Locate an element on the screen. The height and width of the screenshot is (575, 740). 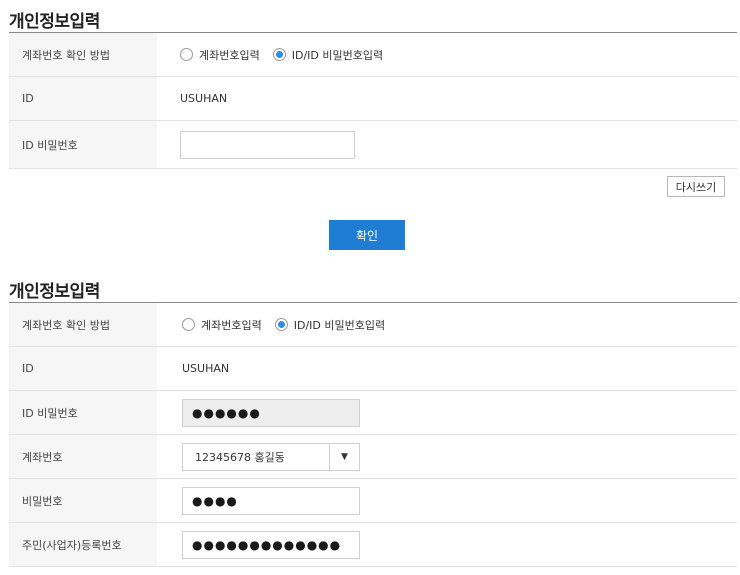
id-value-cell: USUHAN is located at coordinates (447, 98).